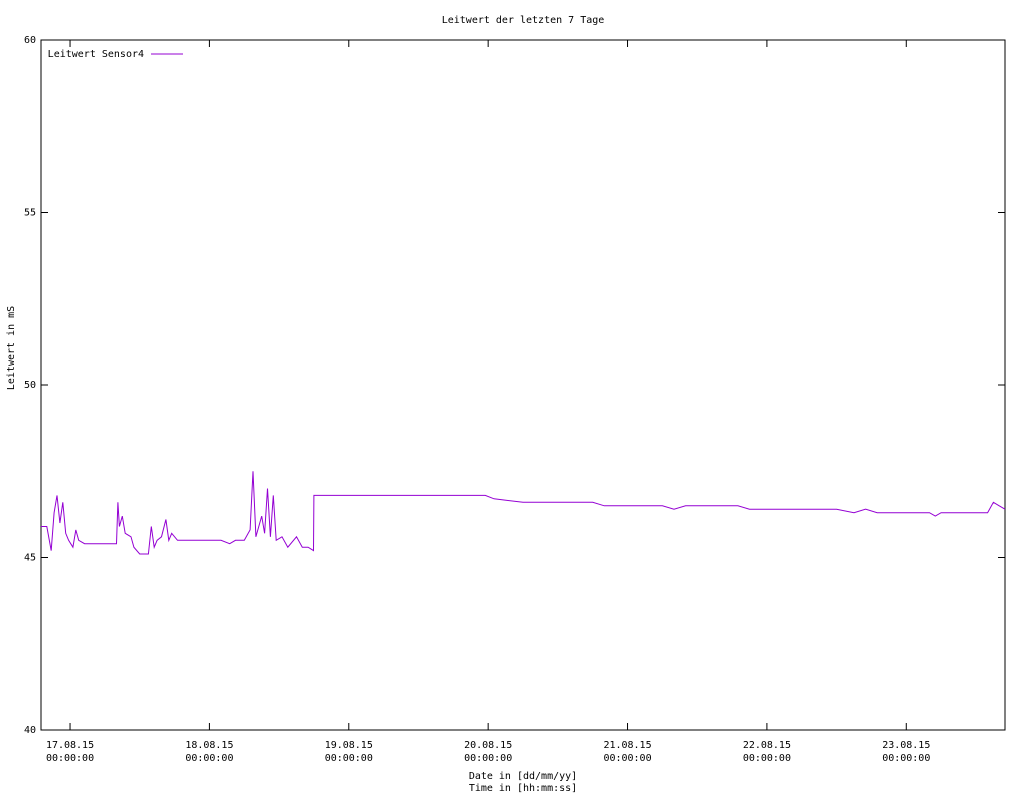 The width and height of the screenshot is (1024, 798). Describe the element at coordinates (70, 745) in the screenshot. I see `x-tick-label-date: 17.08.15` at that location.